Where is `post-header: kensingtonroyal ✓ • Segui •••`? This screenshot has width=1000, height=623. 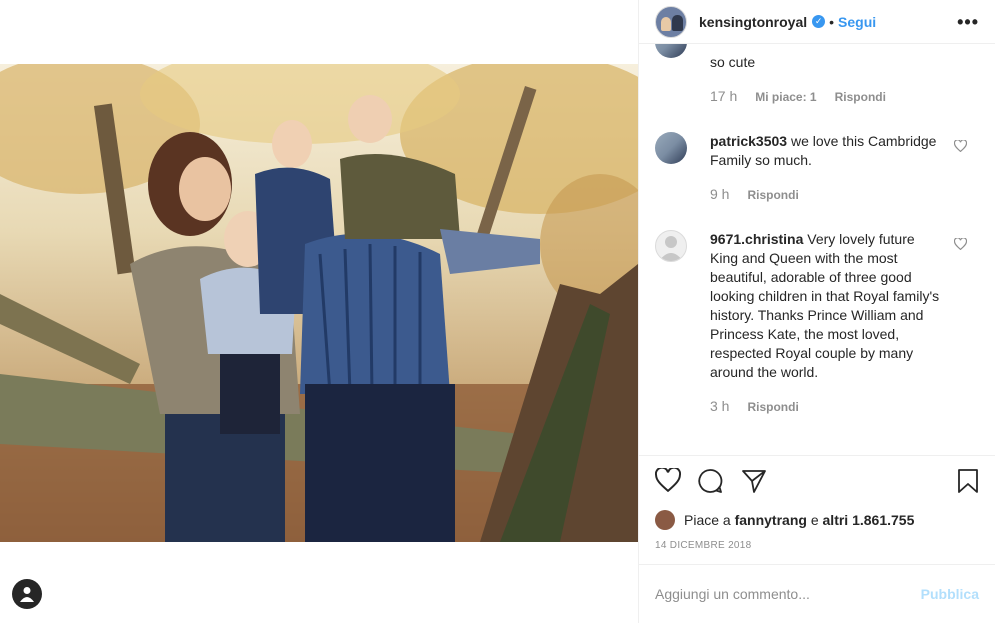 post-header: kensingtonroyal ✓ • Segui ••• is located at coordinates (817, 22).